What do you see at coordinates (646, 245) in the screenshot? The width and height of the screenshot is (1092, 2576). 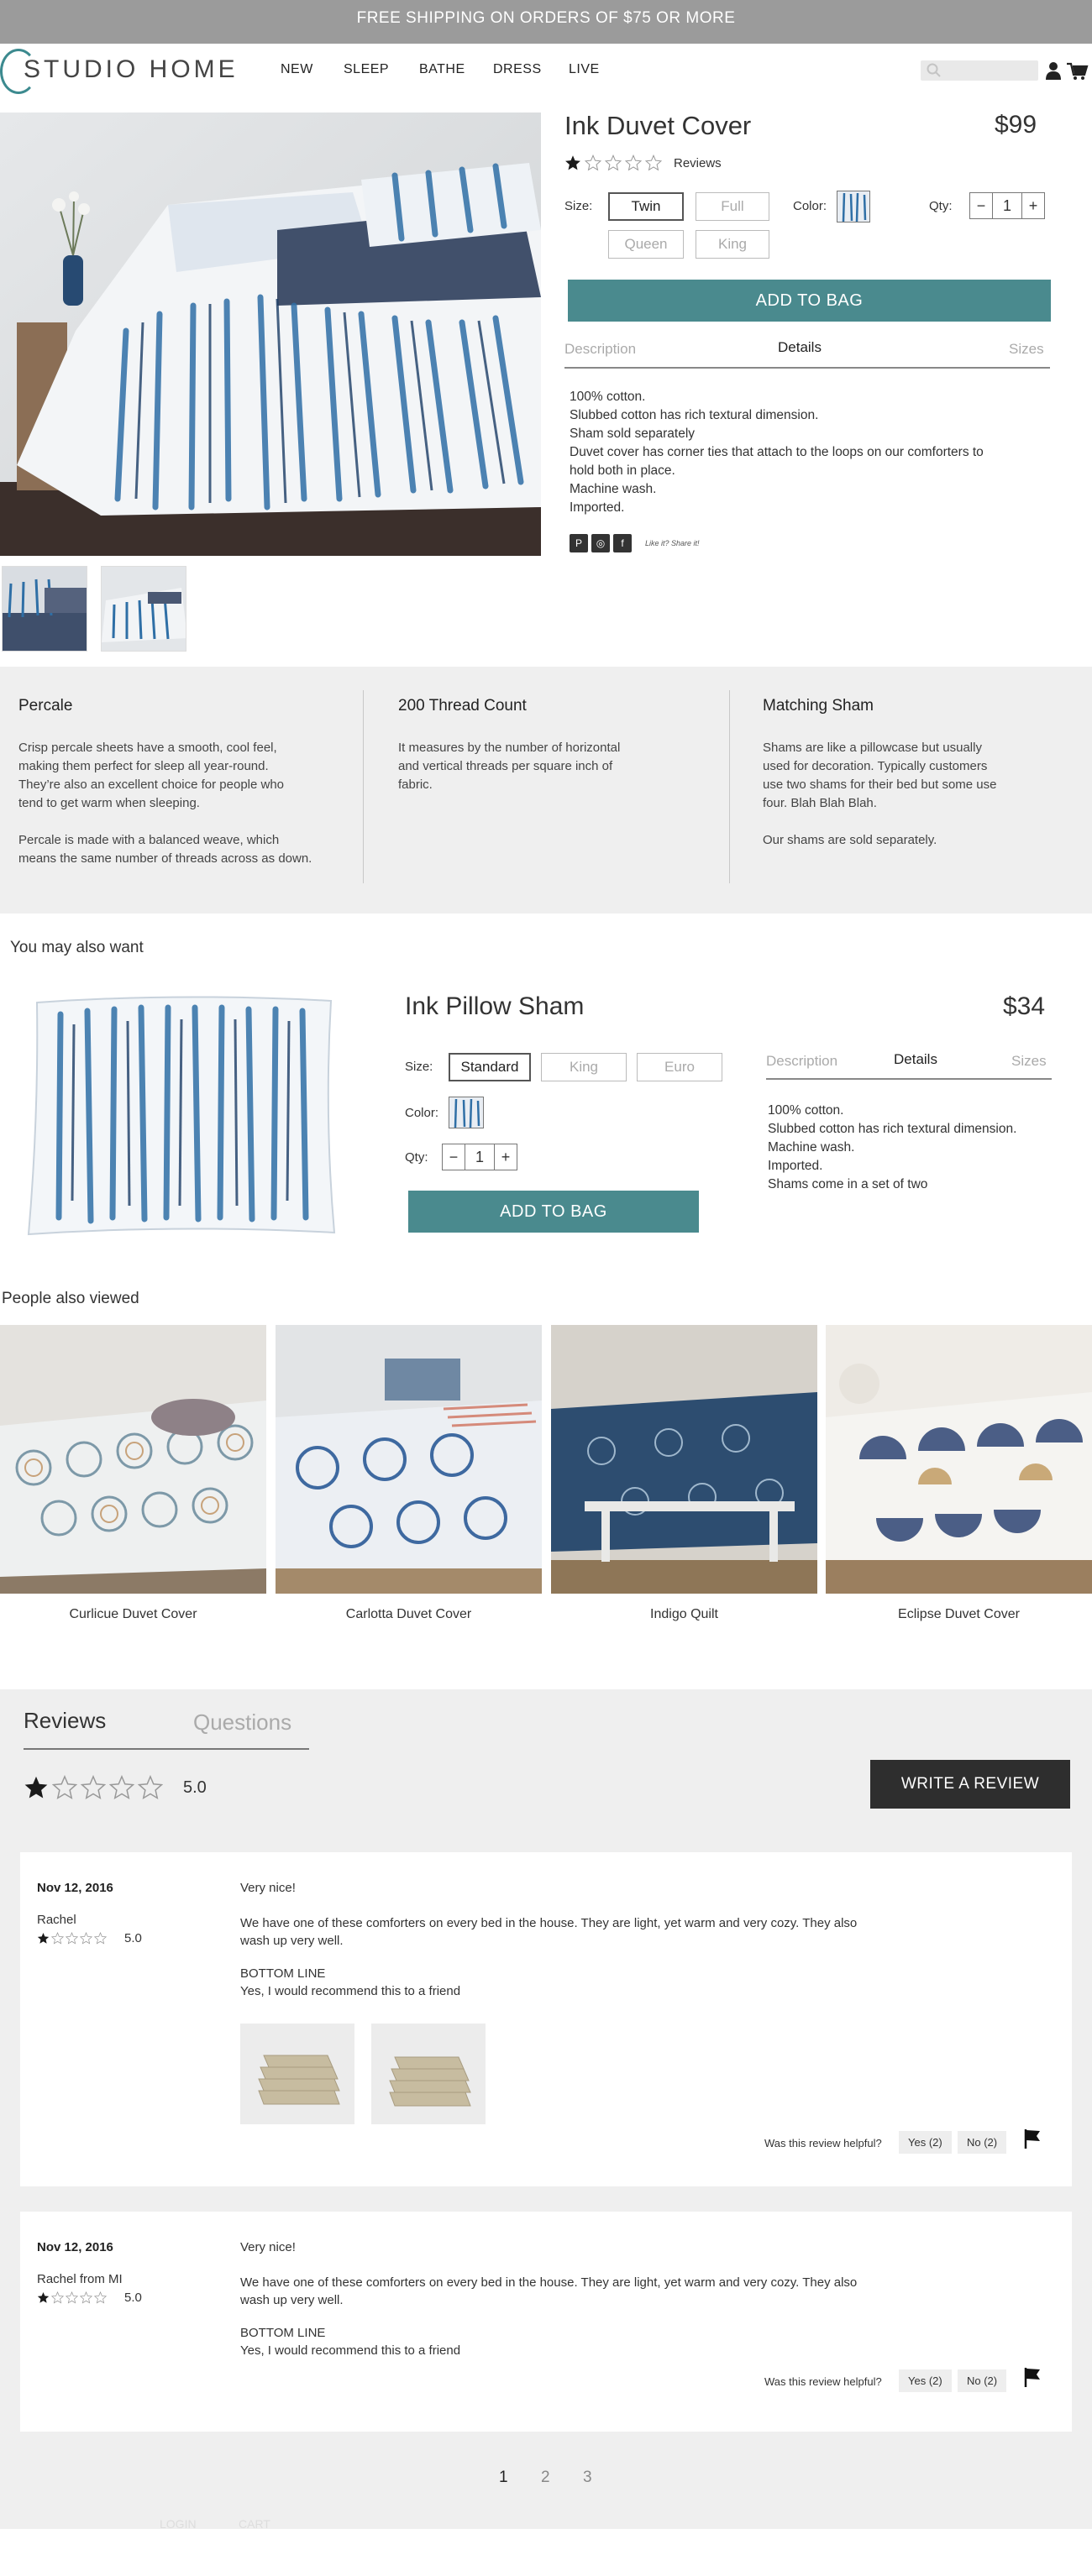 I see `size-option-queen: Queen` at bounding box center [646, 245].